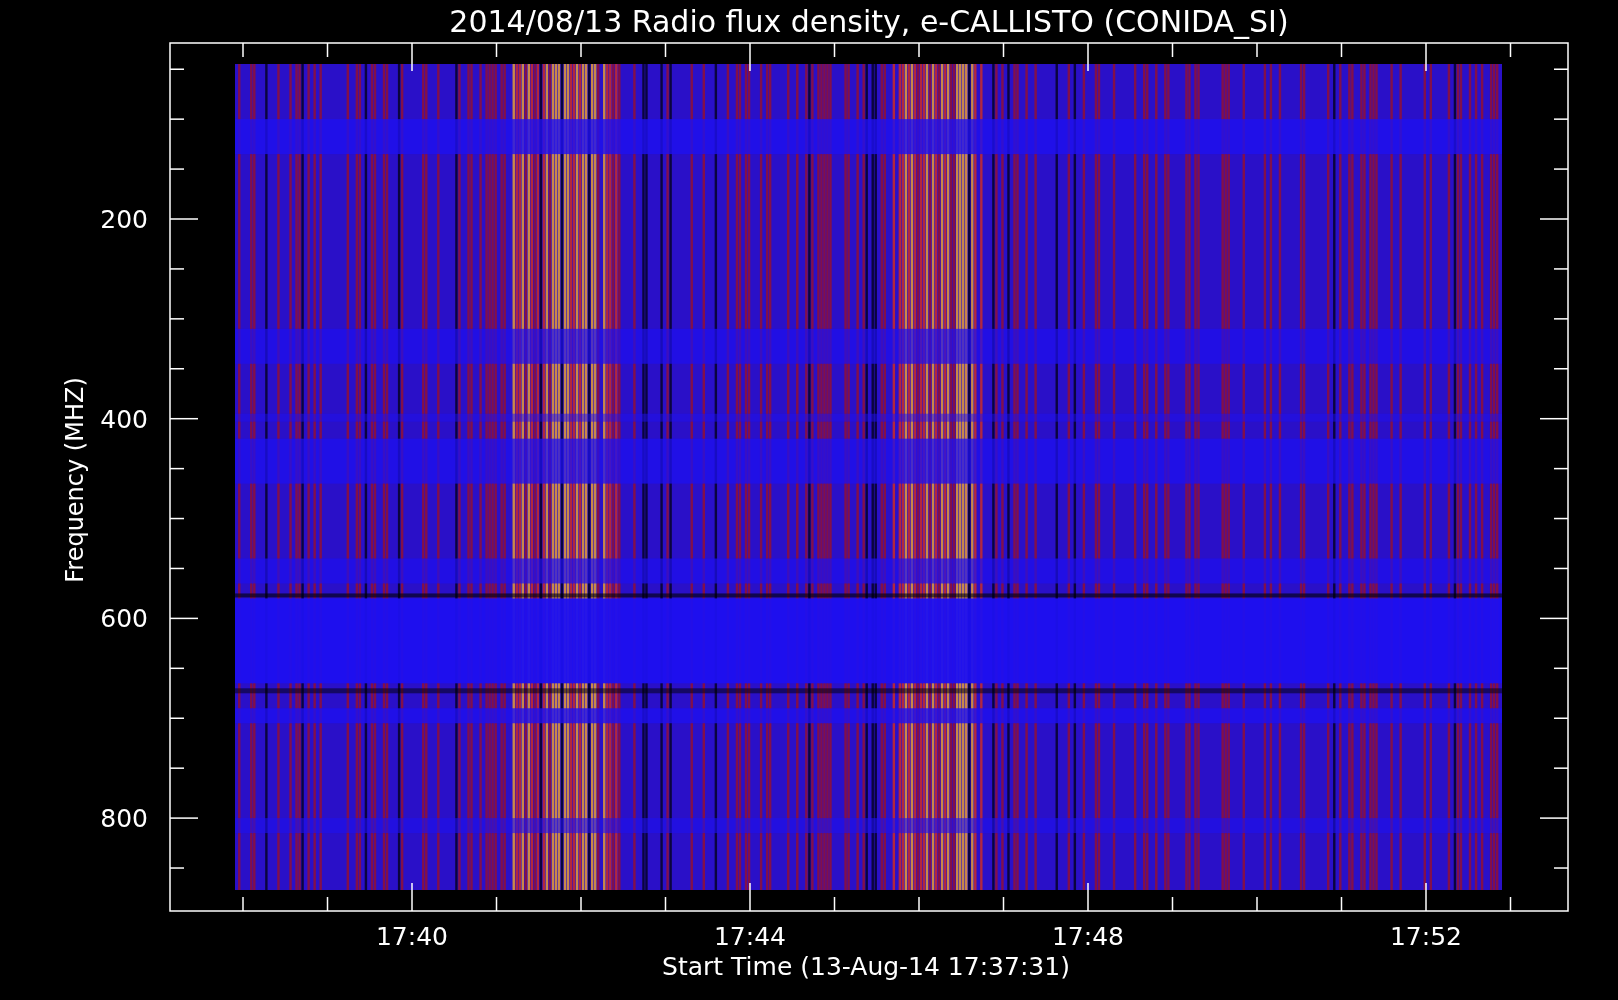 This screenshot has width=1618, height=1000. Describe the element at coordinates (124, 219) in the screenshot. I see `tick-label: 200` at that location.